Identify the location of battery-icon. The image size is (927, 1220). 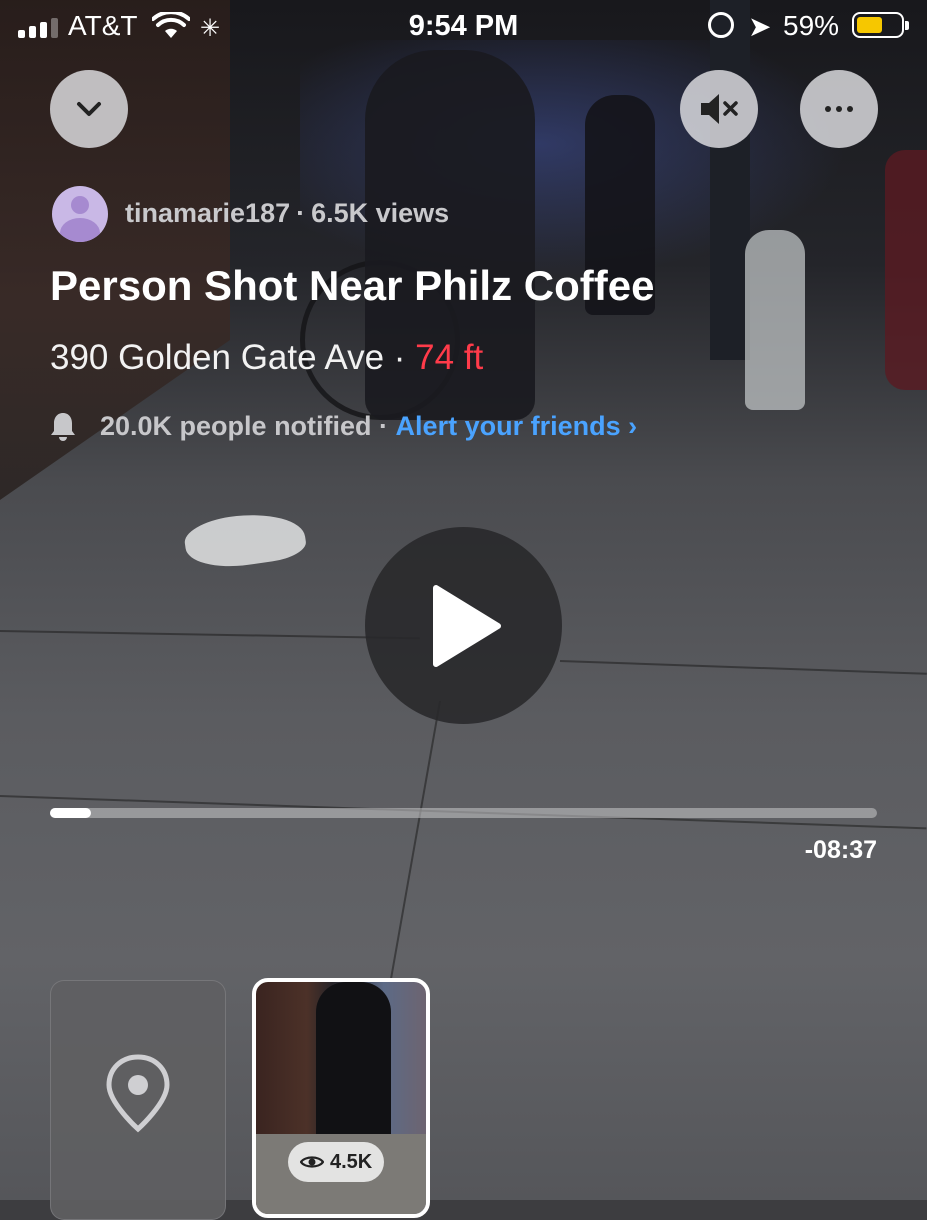
(880, 25).